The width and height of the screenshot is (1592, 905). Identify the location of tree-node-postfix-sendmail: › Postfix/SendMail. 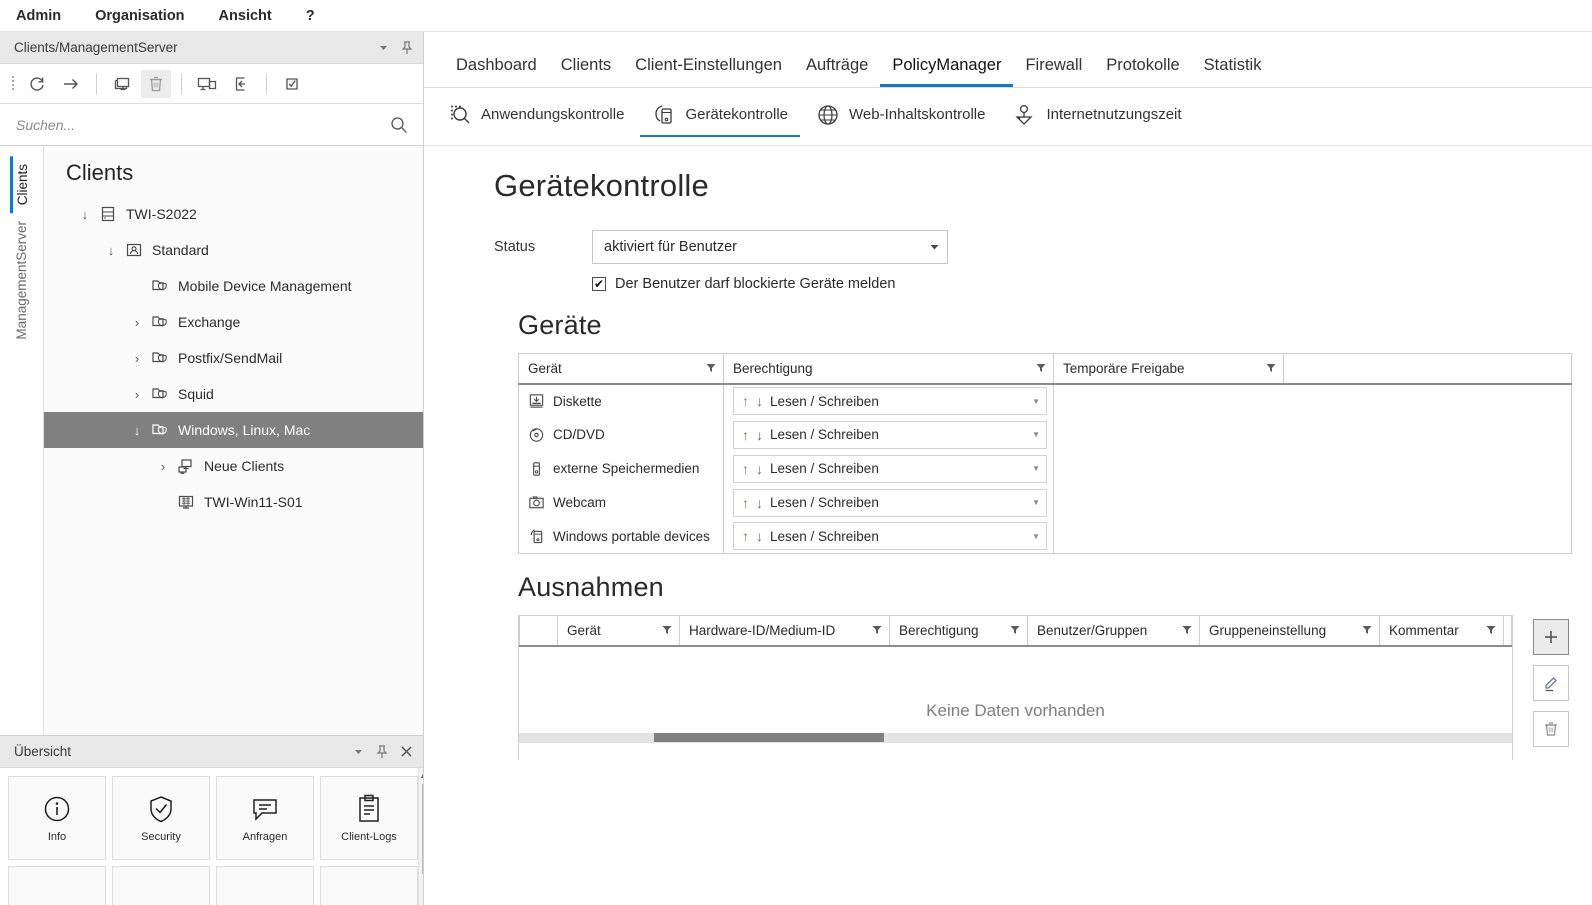
(233, 358).